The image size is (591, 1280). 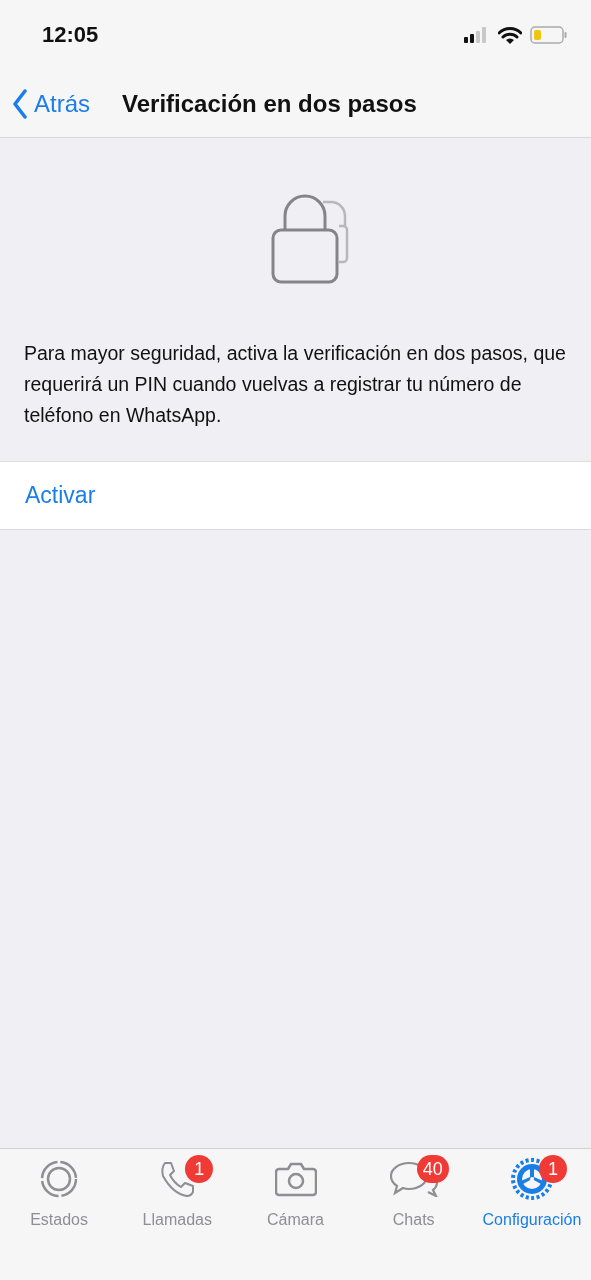 I want to click on wifi-icon, so click(x=510, y=35).